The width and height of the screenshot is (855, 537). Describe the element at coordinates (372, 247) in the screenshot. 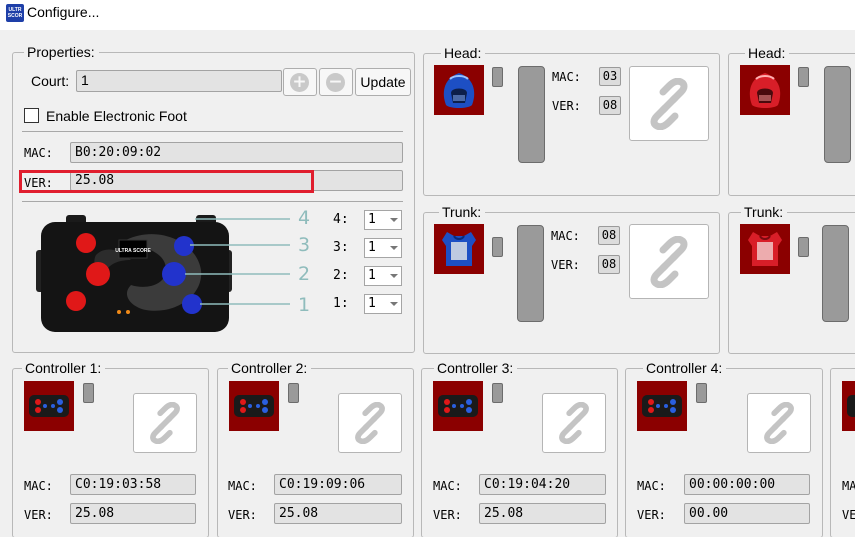

I see `port-3-value: 1` at that location.